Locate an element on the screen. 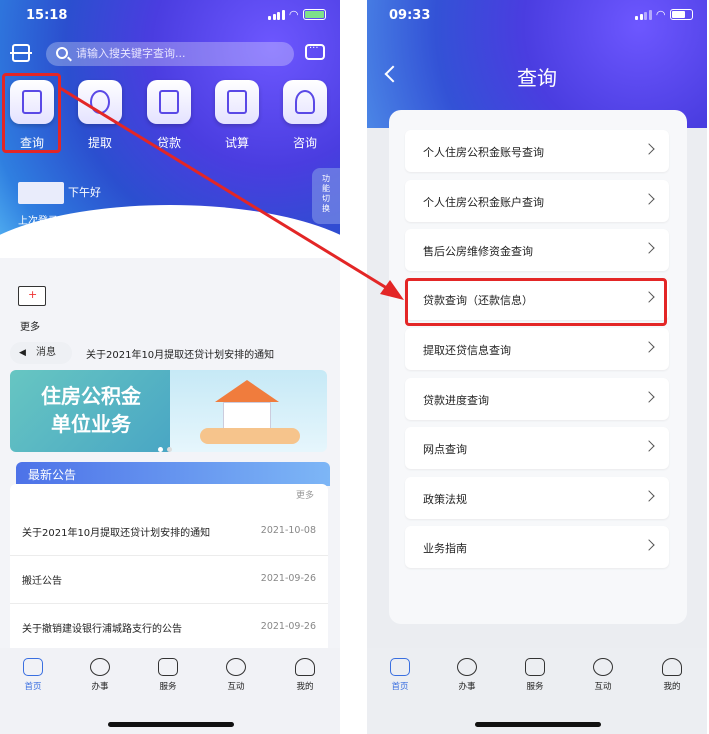  function-switch-label: 功能切换 is located at coordinates (326, 193).